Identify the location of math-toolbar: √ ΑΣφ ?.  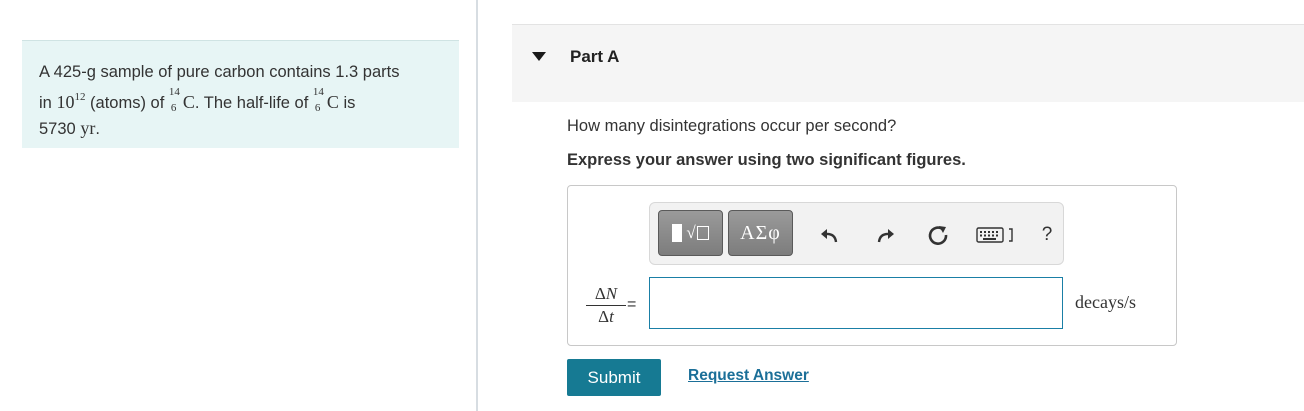
(856, 233).